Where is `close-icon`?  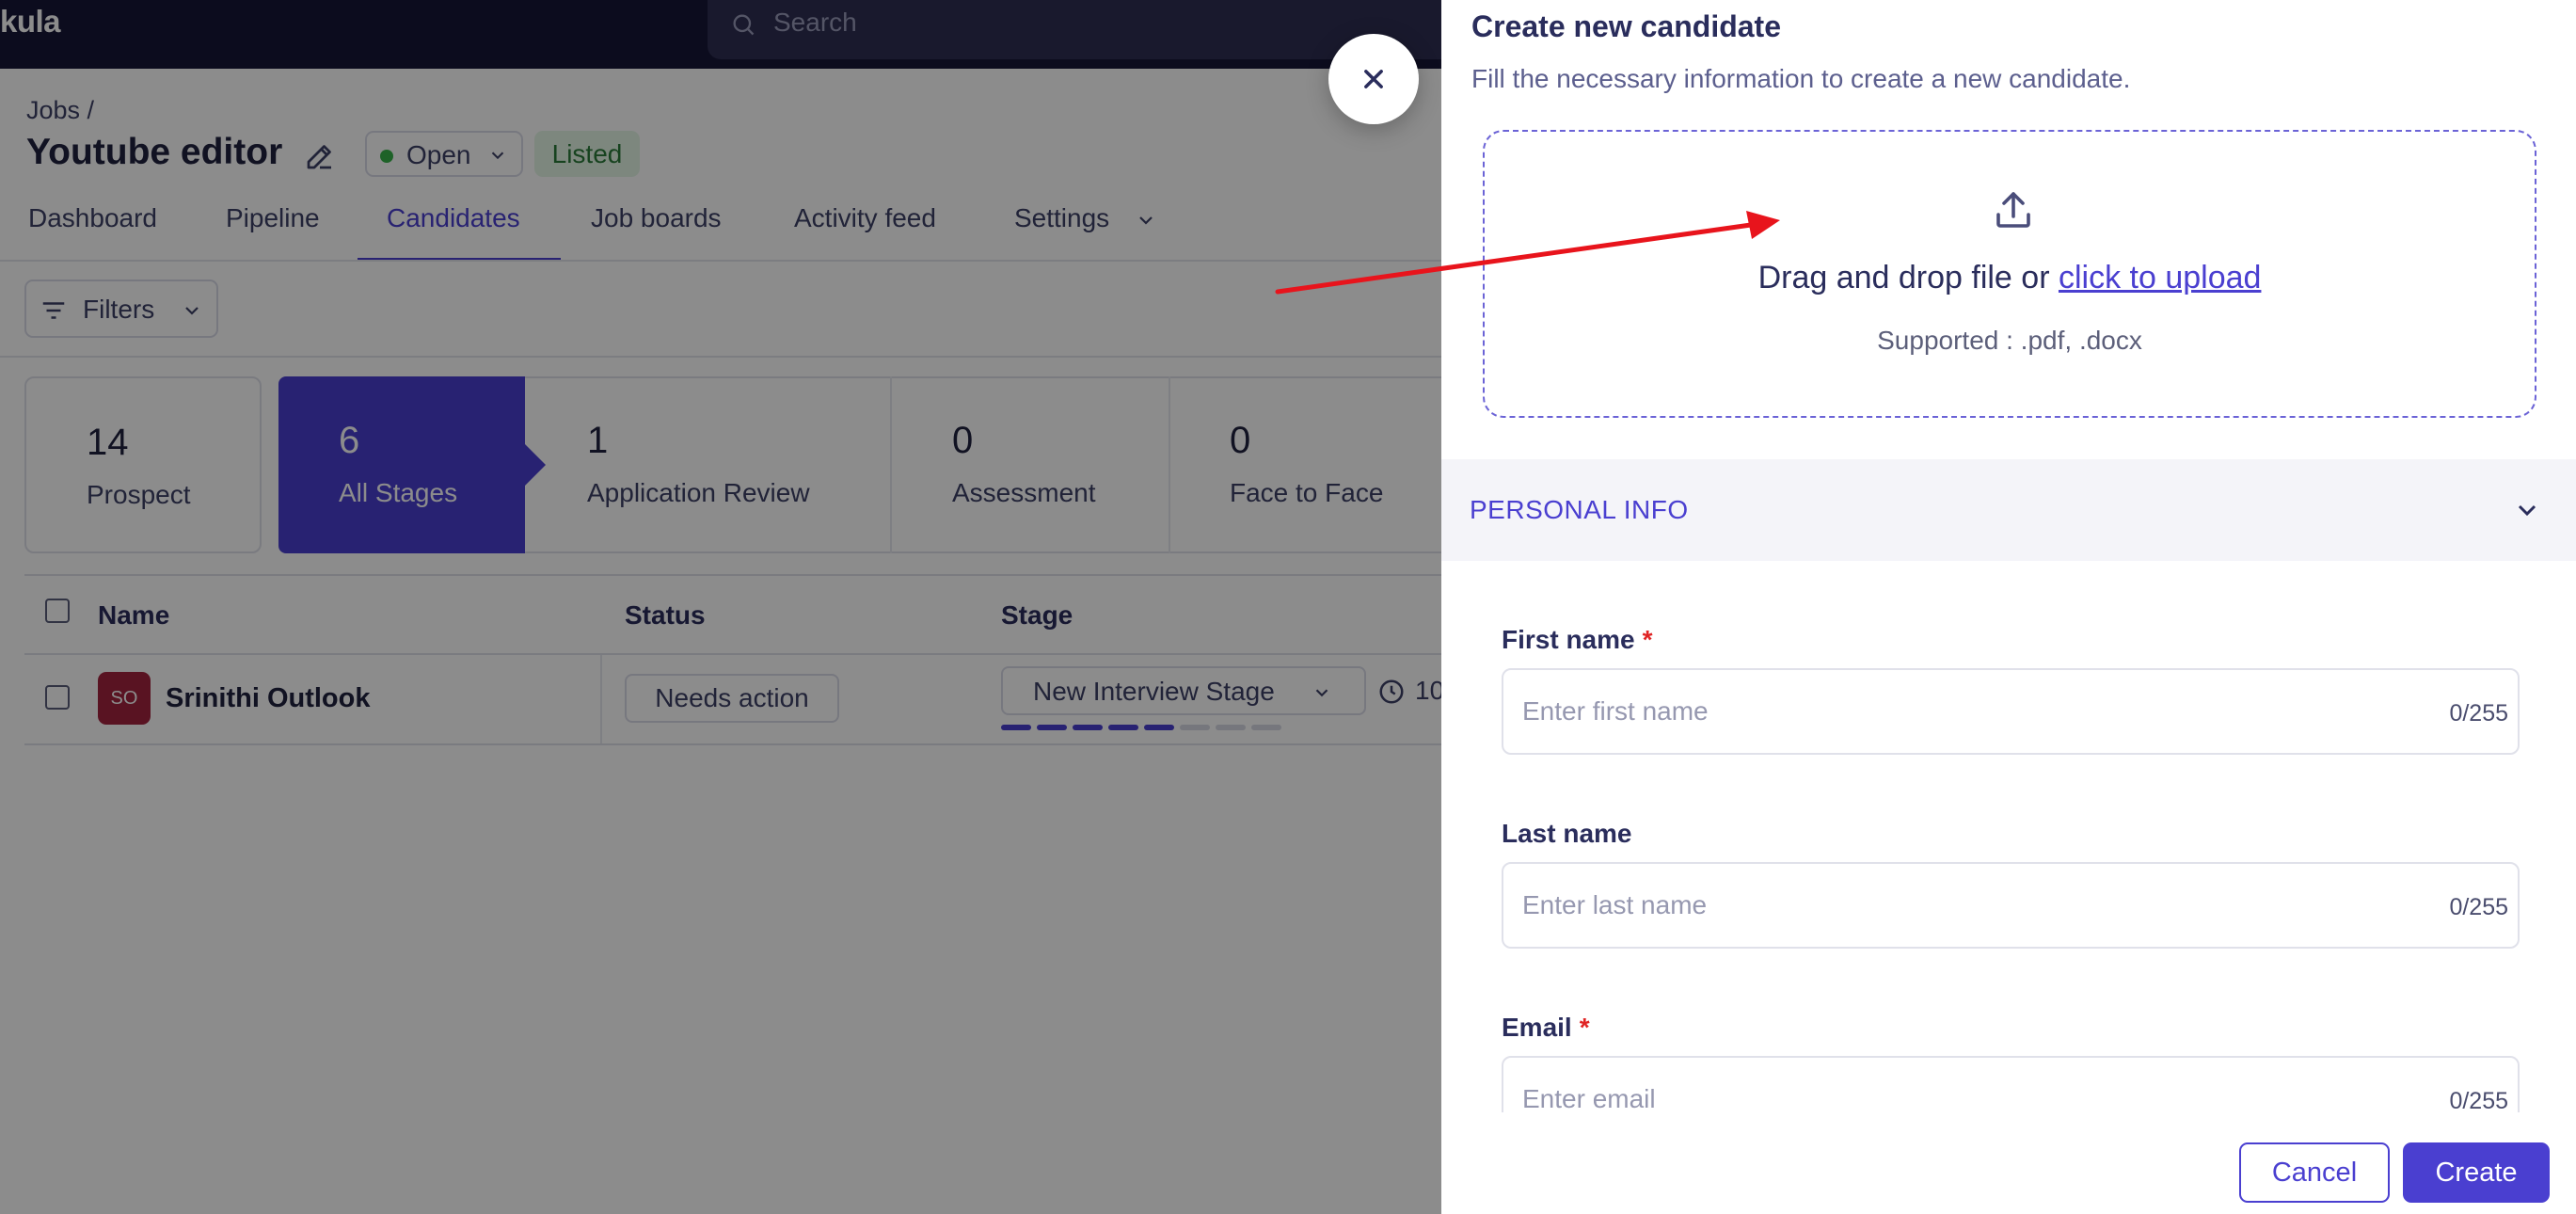 close-icon is located at coordinates (1374, 79).